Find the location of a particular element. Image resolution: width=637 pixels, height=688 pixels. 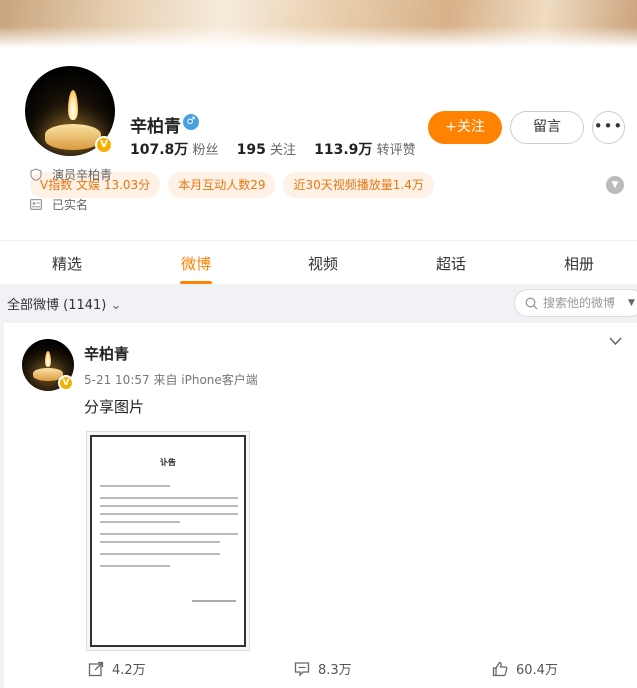

obituary-title: 讣告 is located at coordinates (168, 462).